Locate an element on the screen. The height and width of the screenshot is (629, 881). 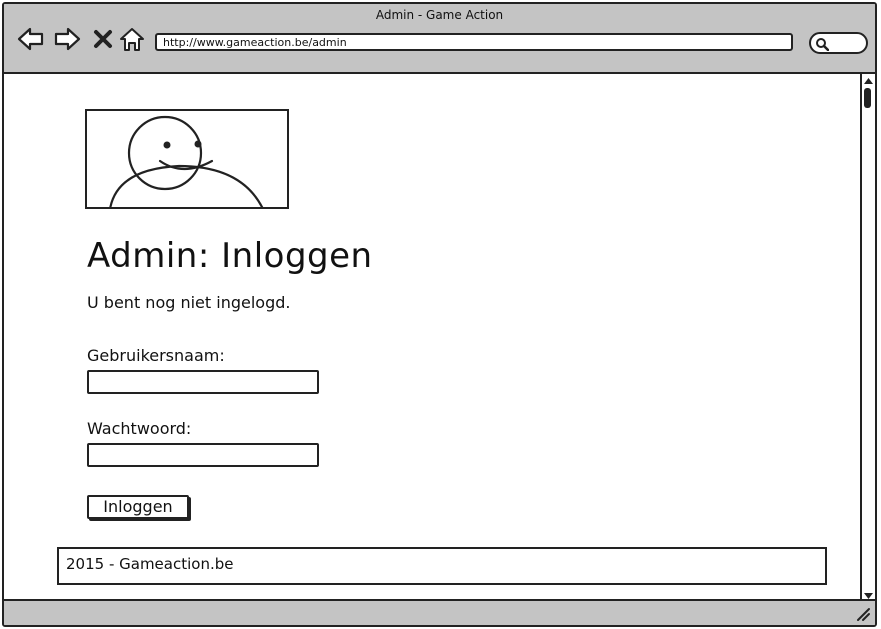
page-title: Admin: Inloggen is located at coordinates (230, 256).